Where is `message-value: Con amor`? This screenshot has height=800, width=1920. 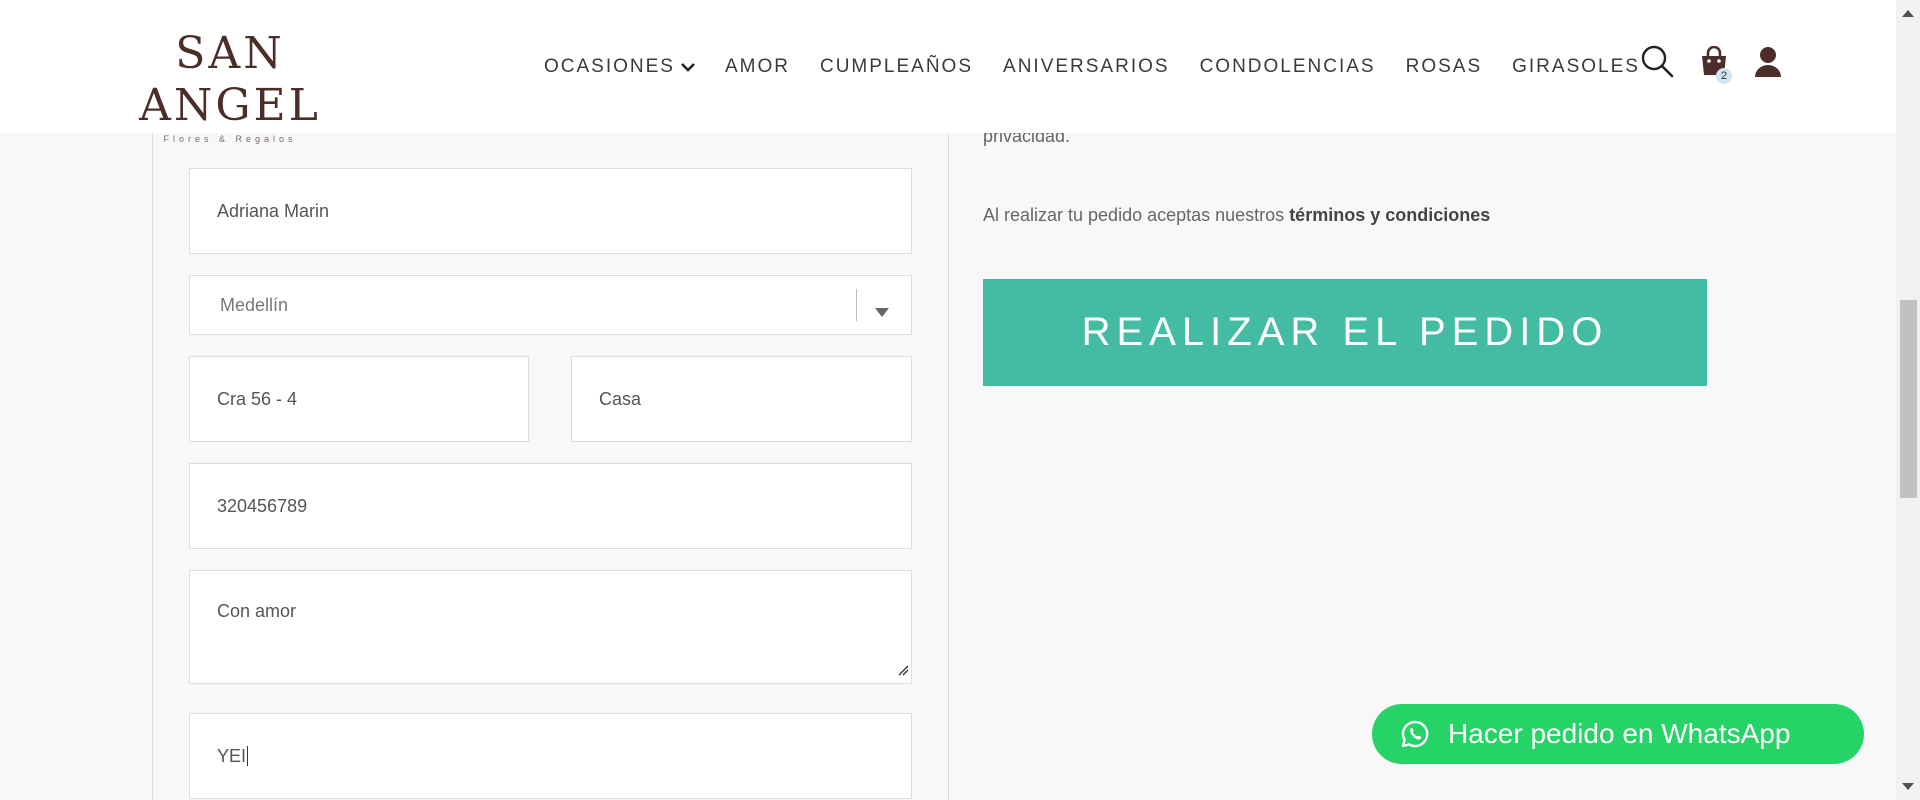
message-value: Con amor is located at coordinates (257, 611).